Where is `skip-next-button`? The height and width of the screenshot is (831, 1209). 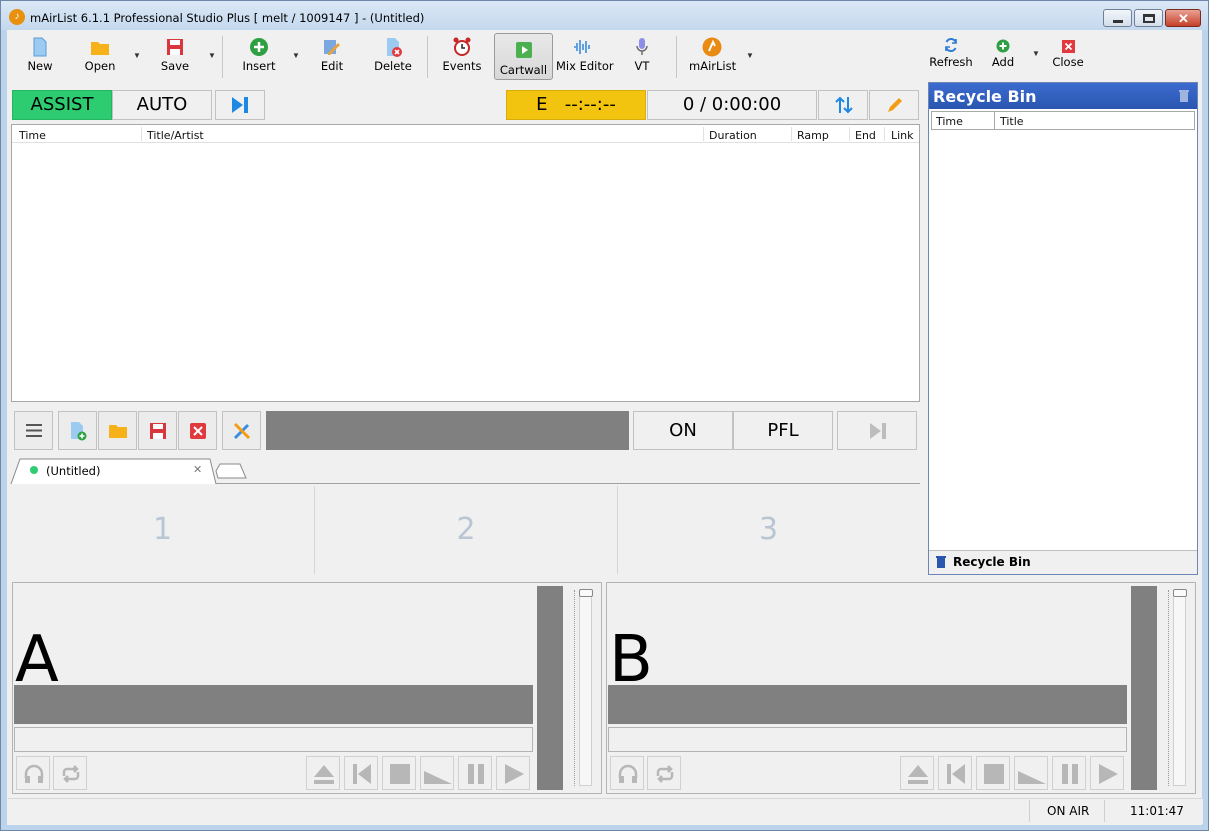
skip-next-button is located at coordinates (240, 105).